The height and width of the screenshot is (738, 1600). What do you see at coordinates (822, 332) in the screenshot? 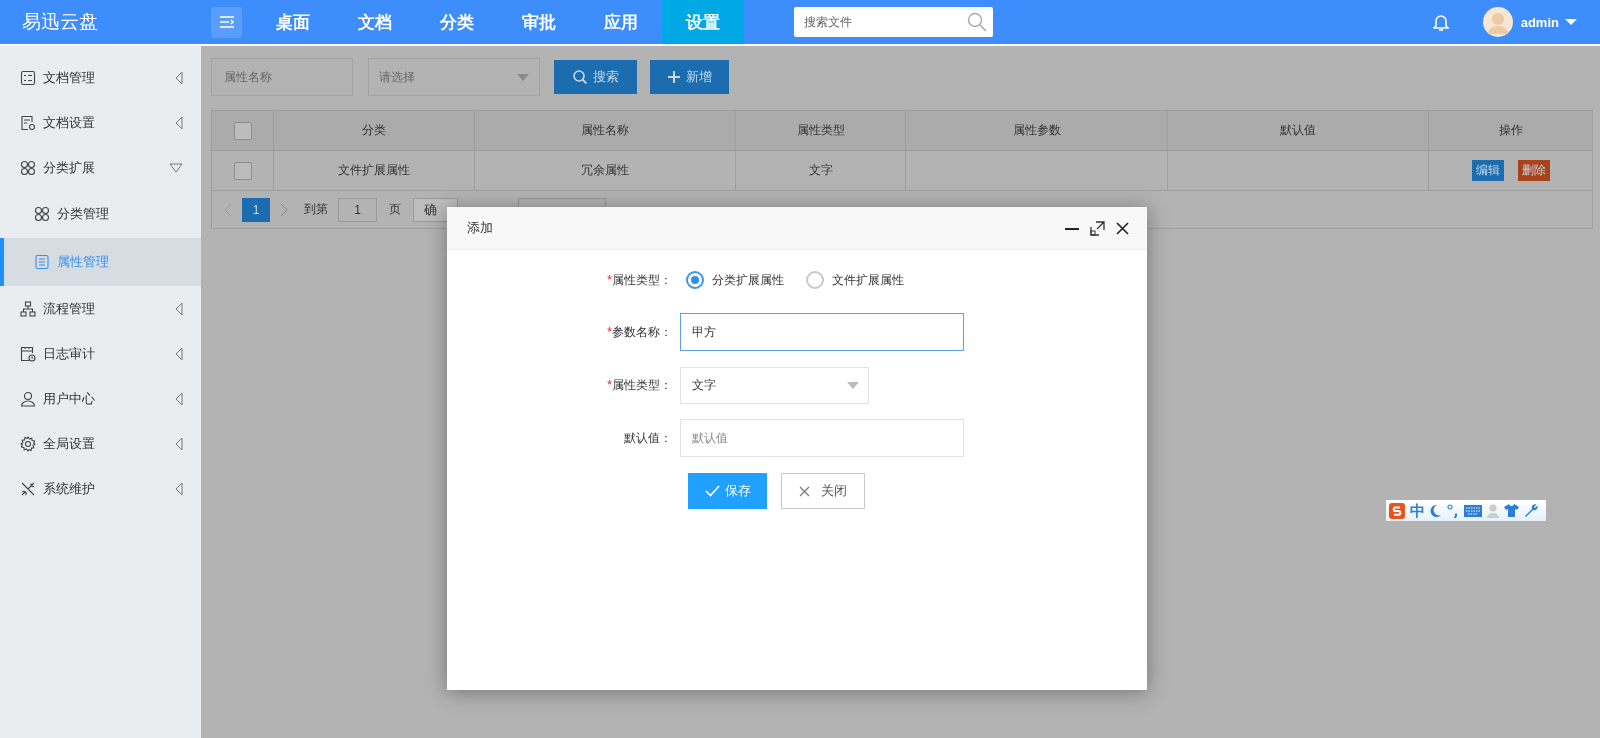
I see `text-field: 甲方` at bounding box center [822, 332].